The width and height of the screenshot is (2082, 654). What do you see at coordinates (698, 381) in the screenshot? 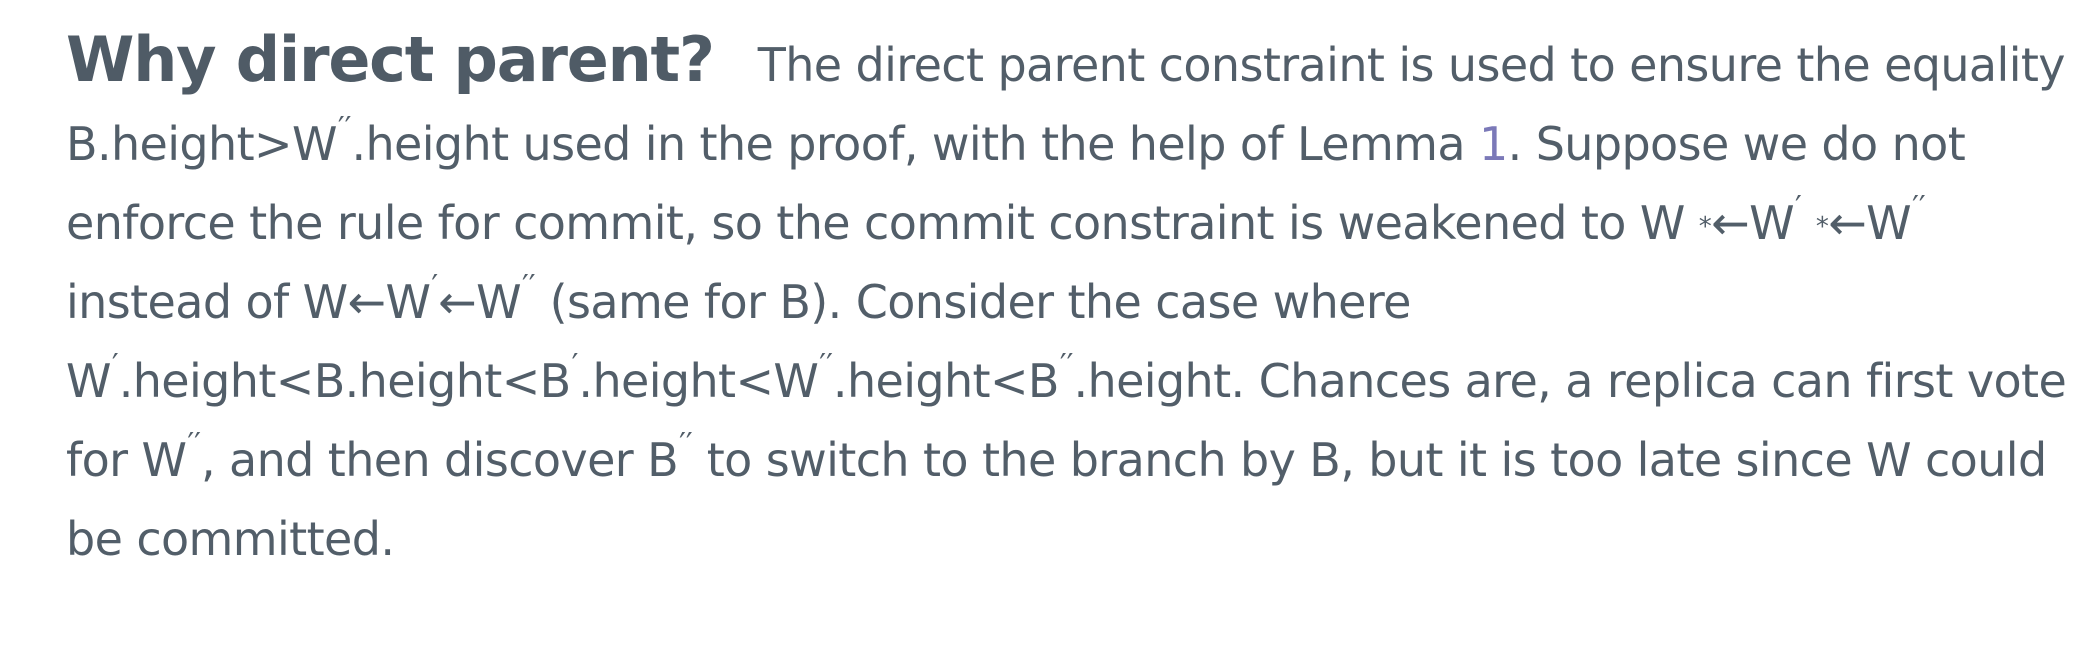
I see `text-run: .height<W` at bounding box center [698, 381].